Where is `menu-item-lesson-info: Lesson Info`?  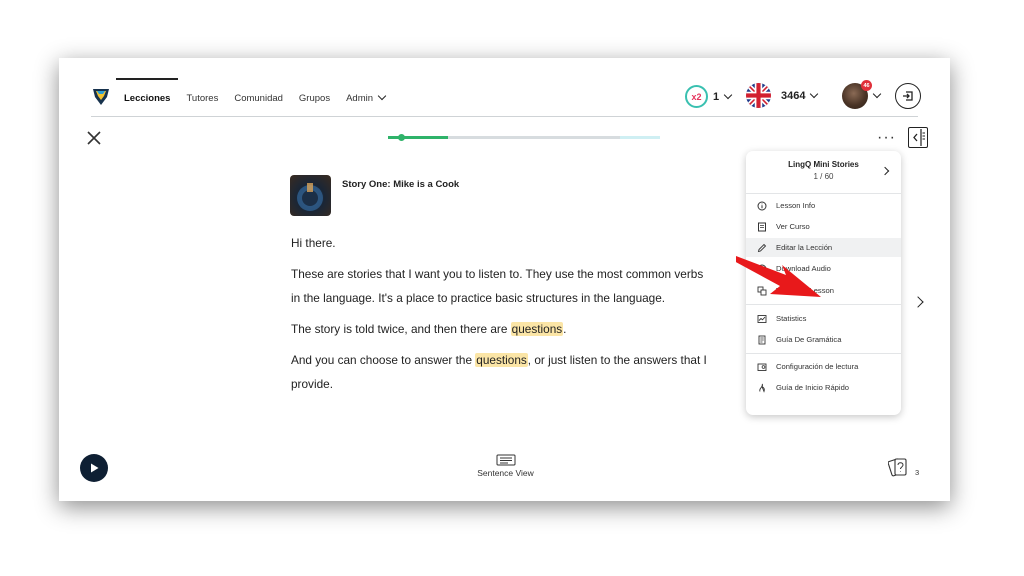 menu-item-lesson-info: Lesson Info is located at coordinates (823, 205).